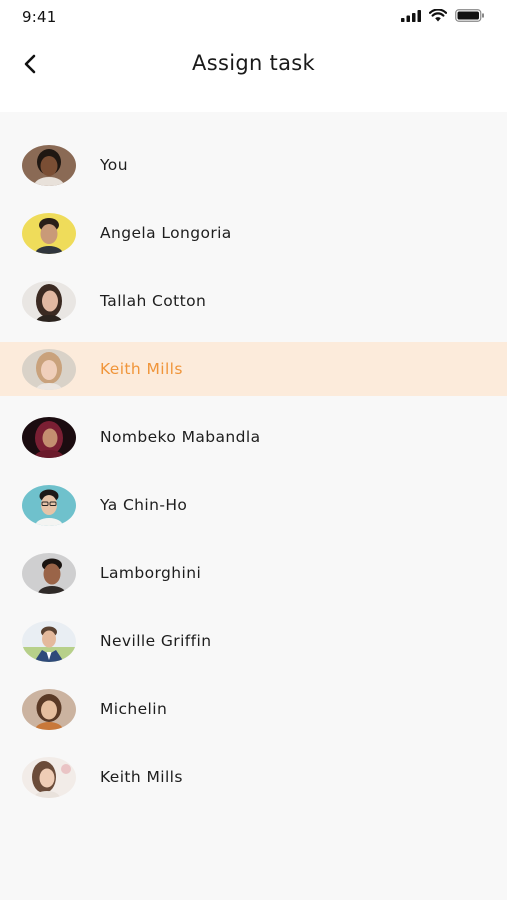  Describe the element at coordinates (253, 641) in the screenshot. I see `assignee-row-neville-griffin: Neville Griffin` at that location.